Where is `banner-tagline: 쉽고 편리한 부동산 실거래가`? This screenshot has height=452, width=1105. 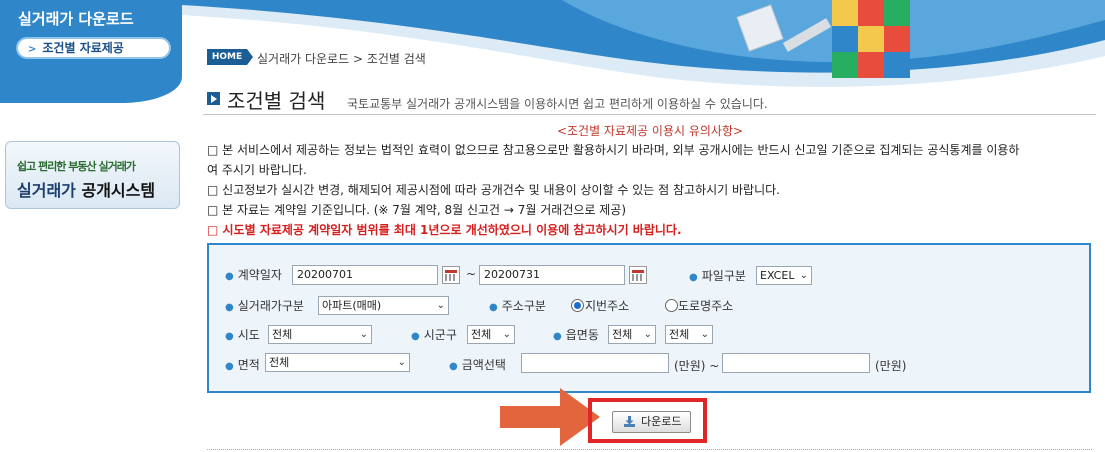 banner-tagline: 쉽고 편리한 부동산 실거래가 is located at coordinates (76, 166).